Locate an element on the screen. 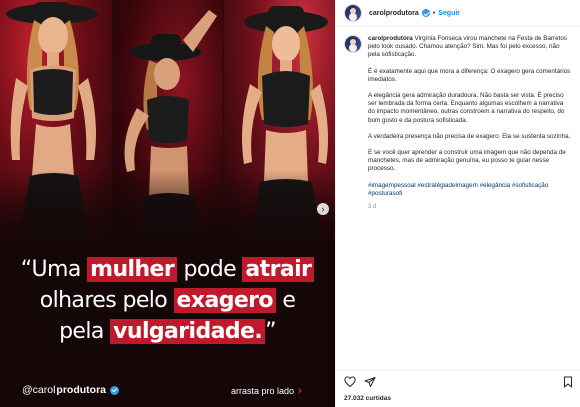 This screenshot has width=580, height=407. quote-line: olhares pelo exagero e is located at coordinates (167, 300).